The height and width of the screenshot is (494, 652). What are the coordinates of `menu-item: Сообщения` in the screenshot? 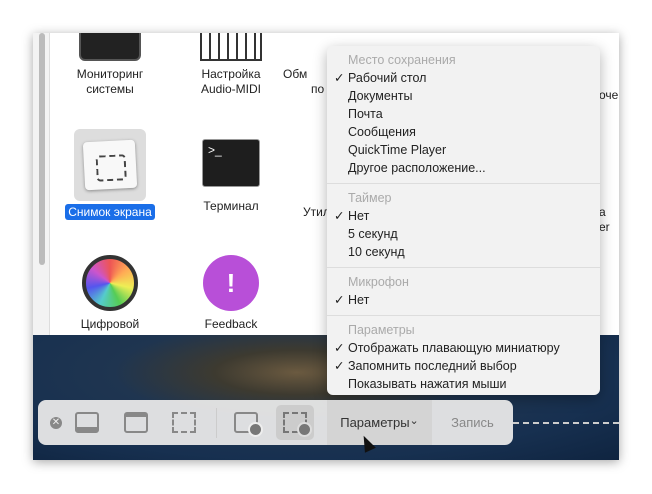 It's located at (463, 132).